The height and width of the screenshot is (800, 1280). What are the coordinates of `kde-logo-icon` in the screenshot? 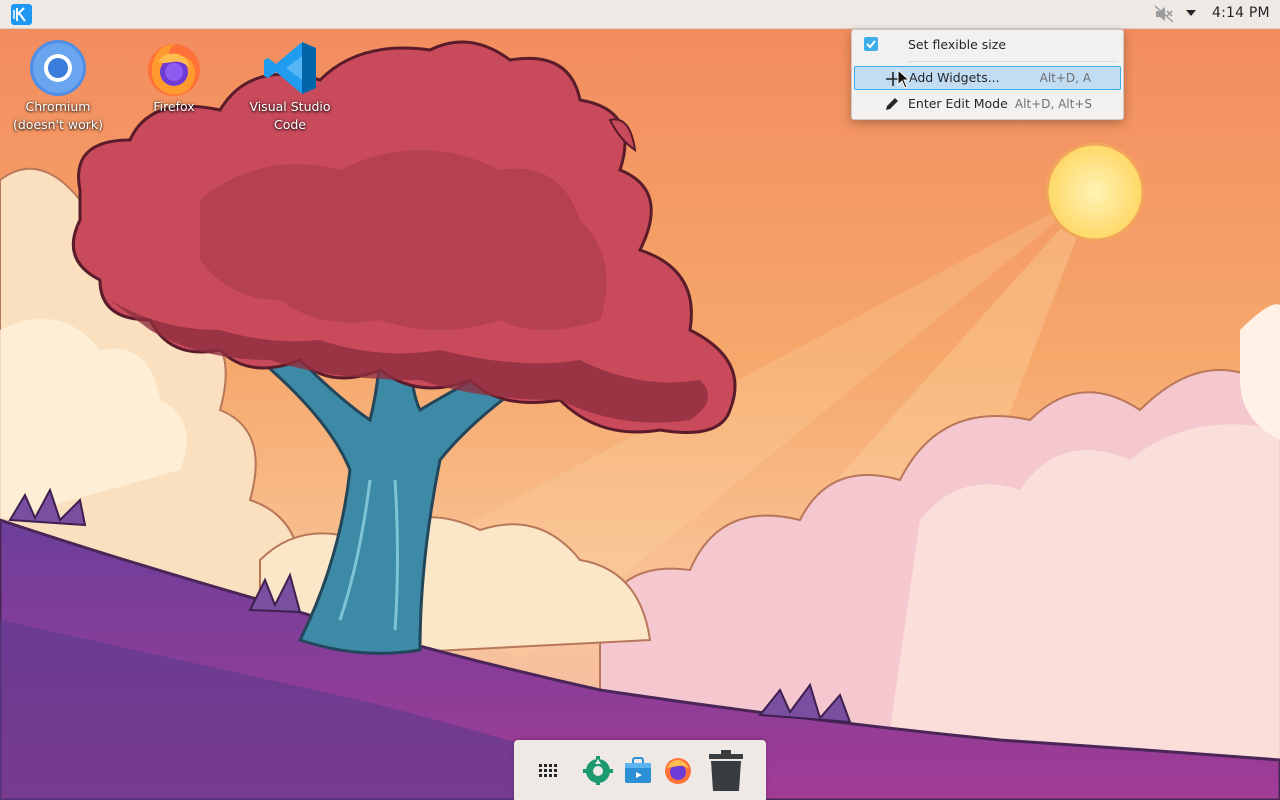 It's located at (21, 14).